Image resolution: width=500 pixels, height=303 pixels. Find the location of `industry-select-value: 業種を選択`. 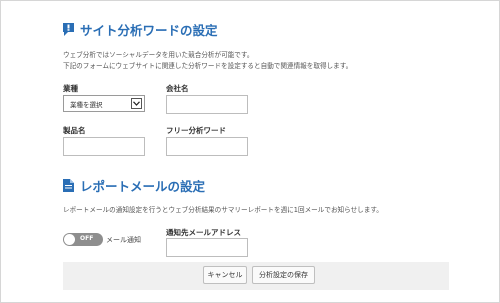

industry-select-value: 業種を選択 is located at coordinates (86, 104).